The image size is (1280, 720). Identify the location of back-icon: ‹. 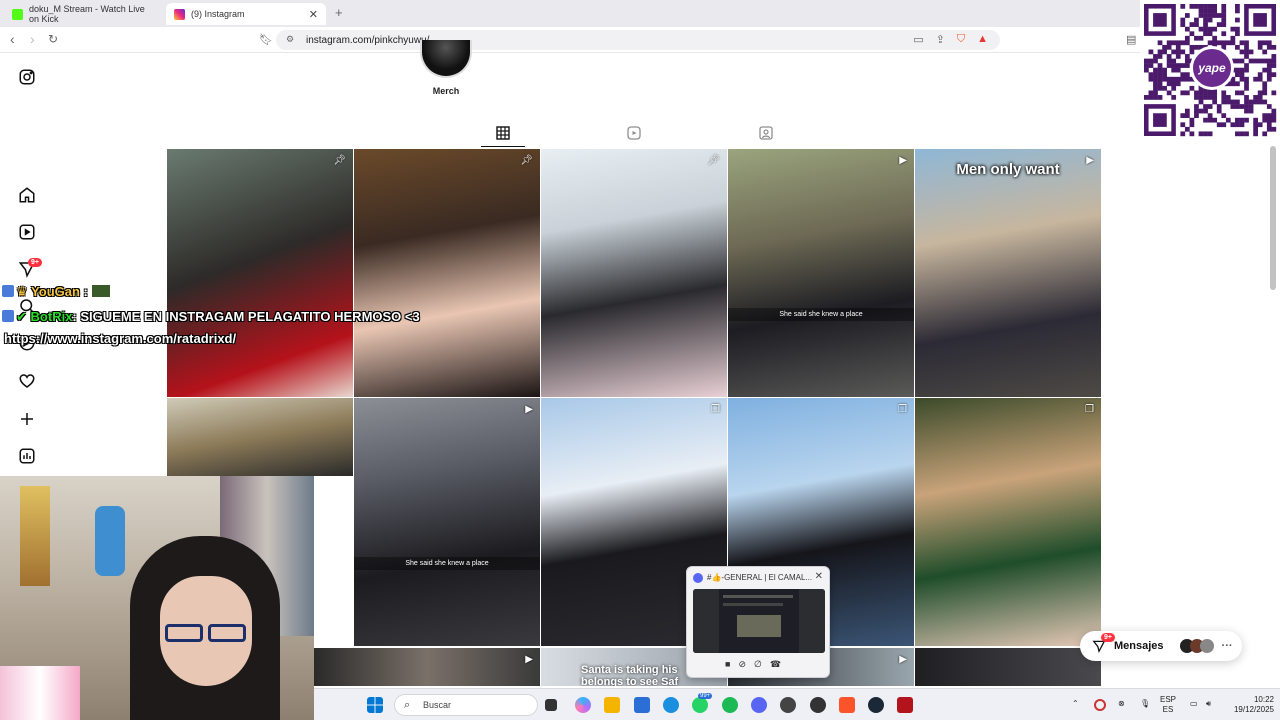
(12, 39).